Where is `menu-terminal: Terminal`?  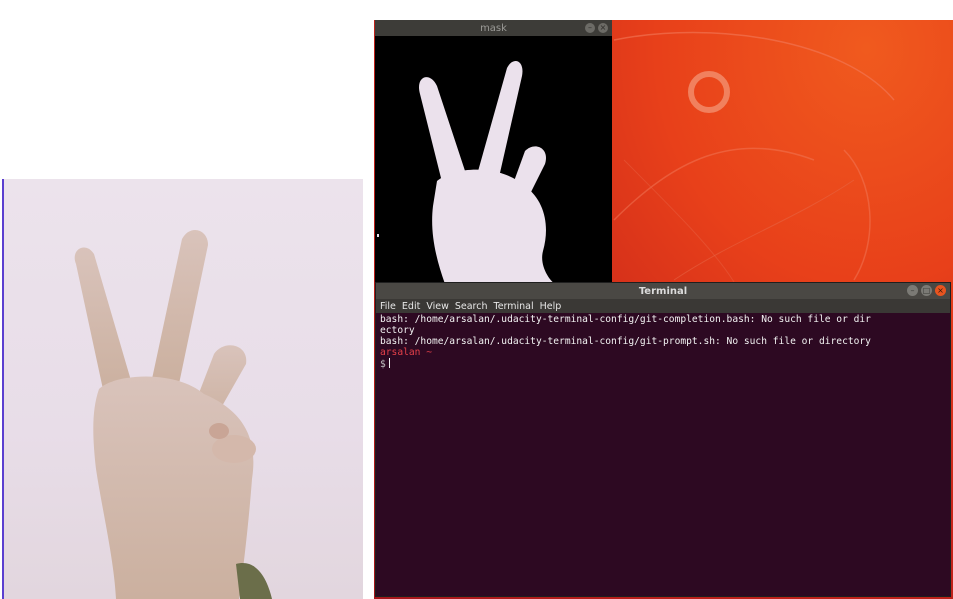 menu-terminal: Terminal is located at coordinates (514, 306).